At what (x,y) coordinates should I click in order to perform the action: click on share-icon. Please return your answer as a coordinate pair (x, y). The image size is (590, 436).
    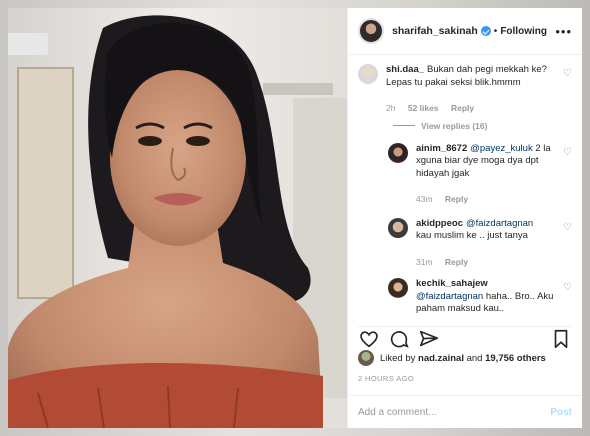
    Looking at the image, I should click on (429, 339).